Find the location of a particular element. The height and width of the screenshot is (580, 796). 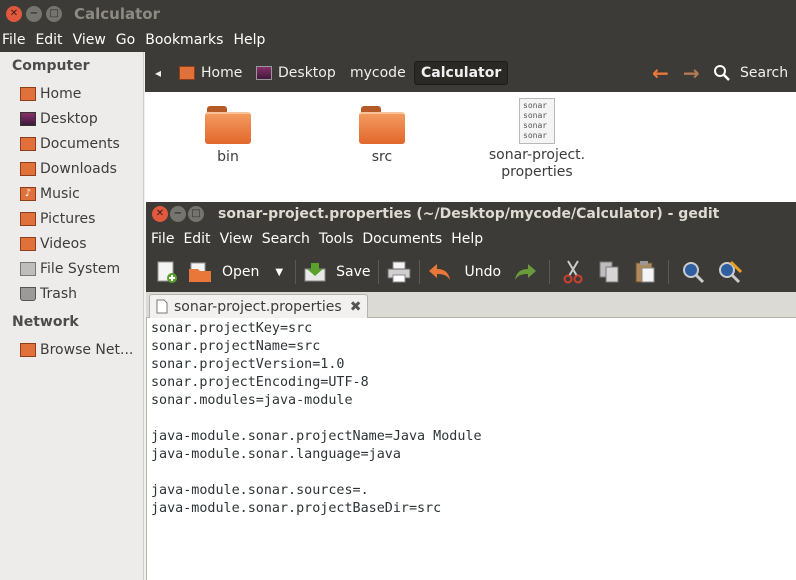

hard-drive-icon is located at coordinates (28, 269).